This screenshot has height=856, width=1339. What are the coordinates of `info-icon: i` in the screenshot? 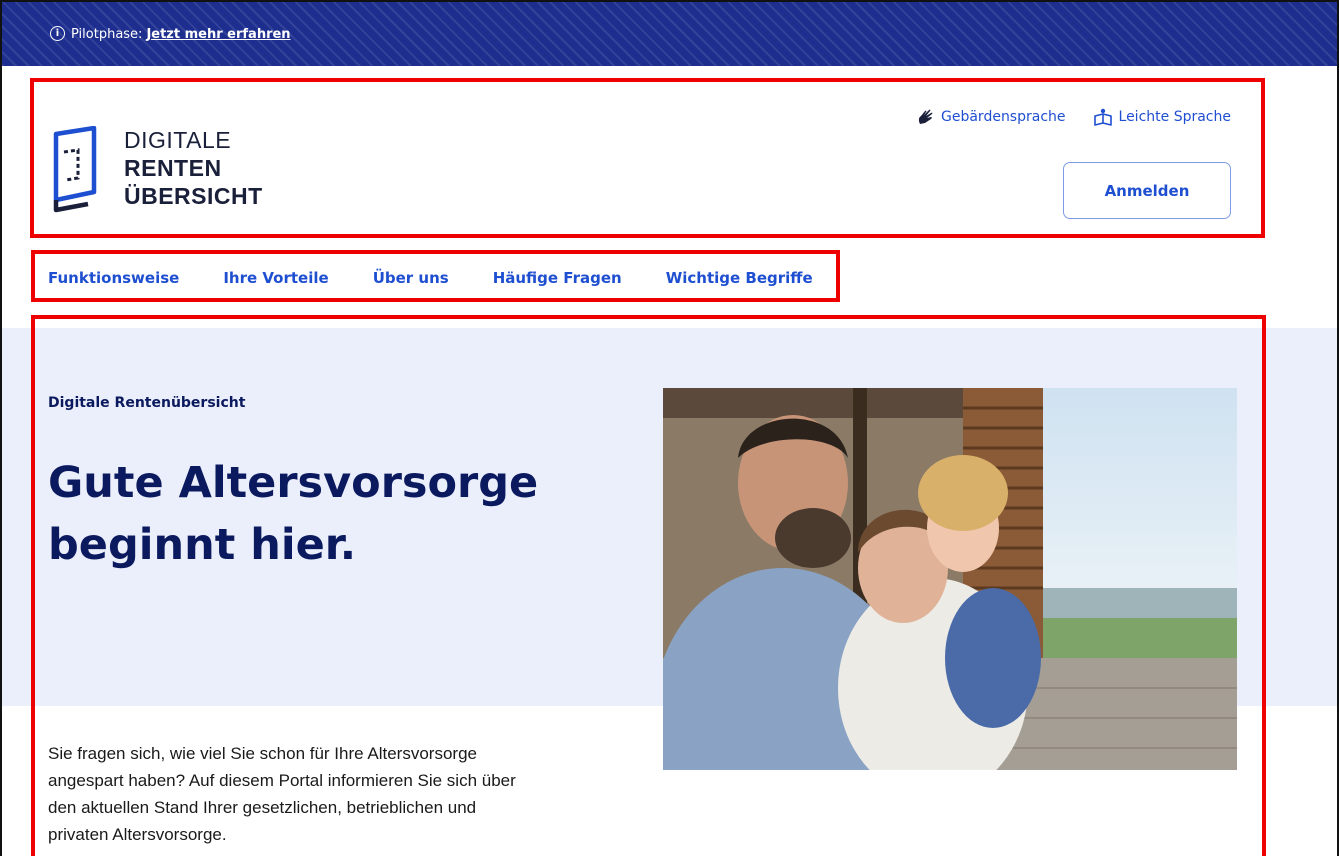 It's located at (57, 33).